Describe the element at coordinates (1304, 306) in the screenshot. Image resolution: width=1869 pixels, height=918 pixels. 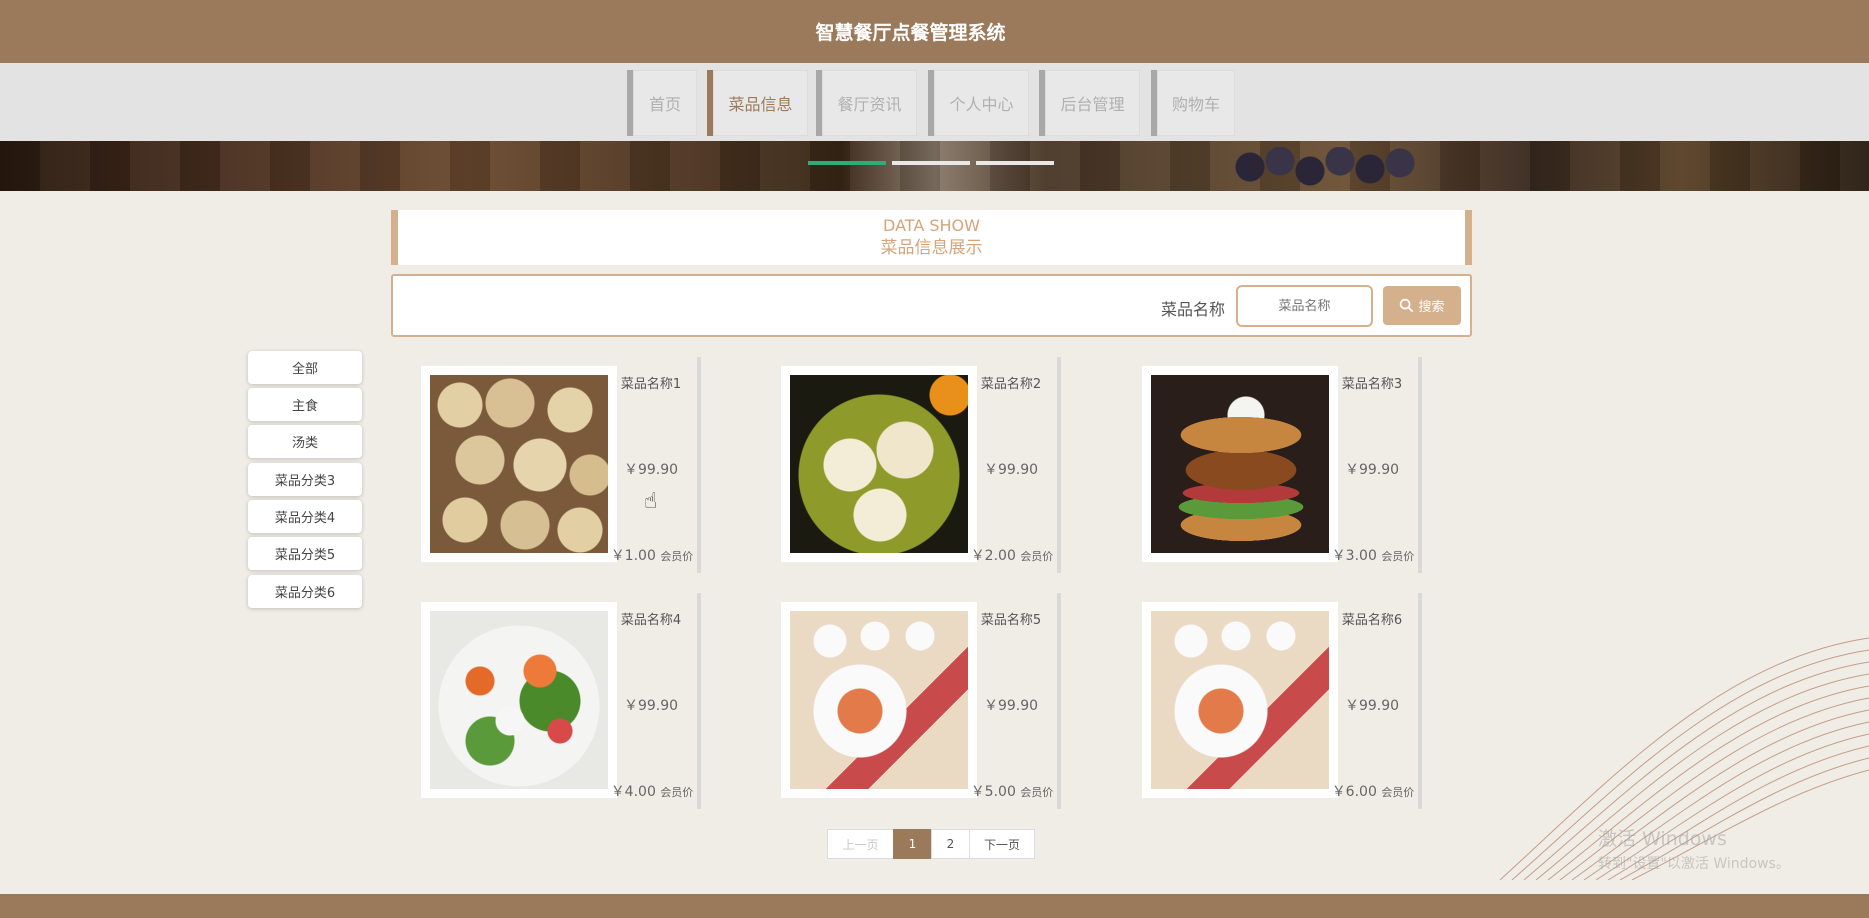
I see `search-input` at that location.